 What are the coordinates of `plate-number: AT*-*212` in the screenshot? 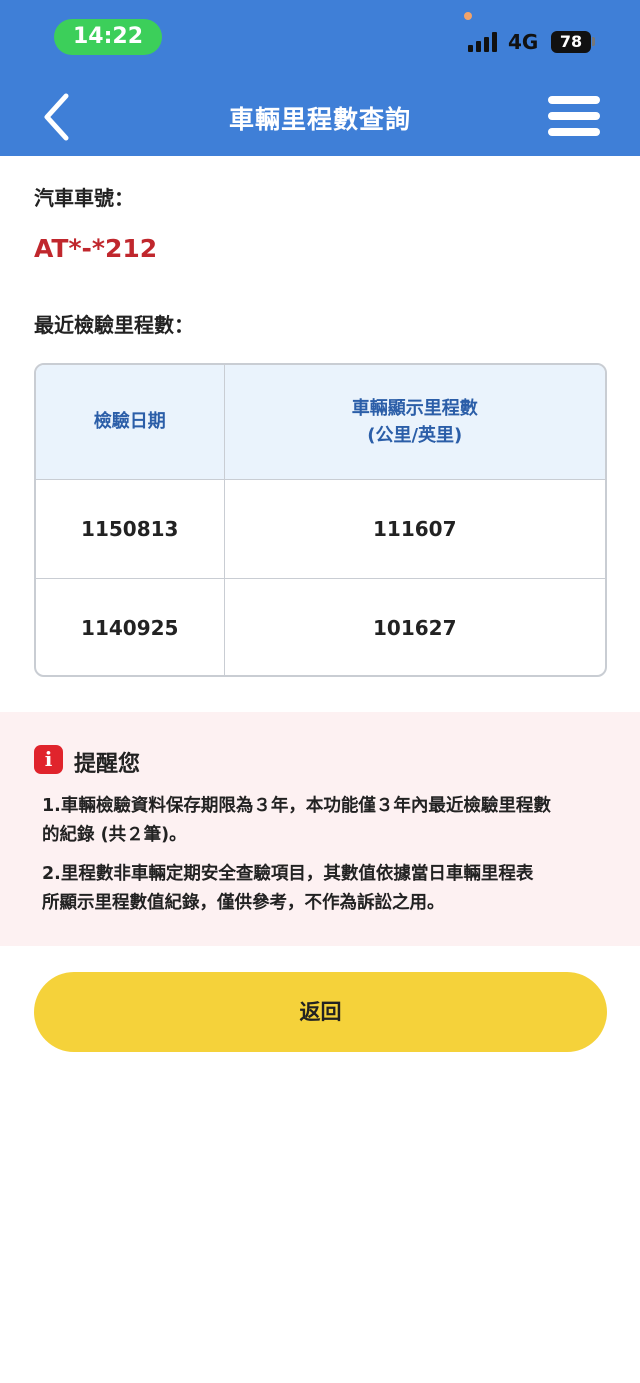 It's located at (96, 248).